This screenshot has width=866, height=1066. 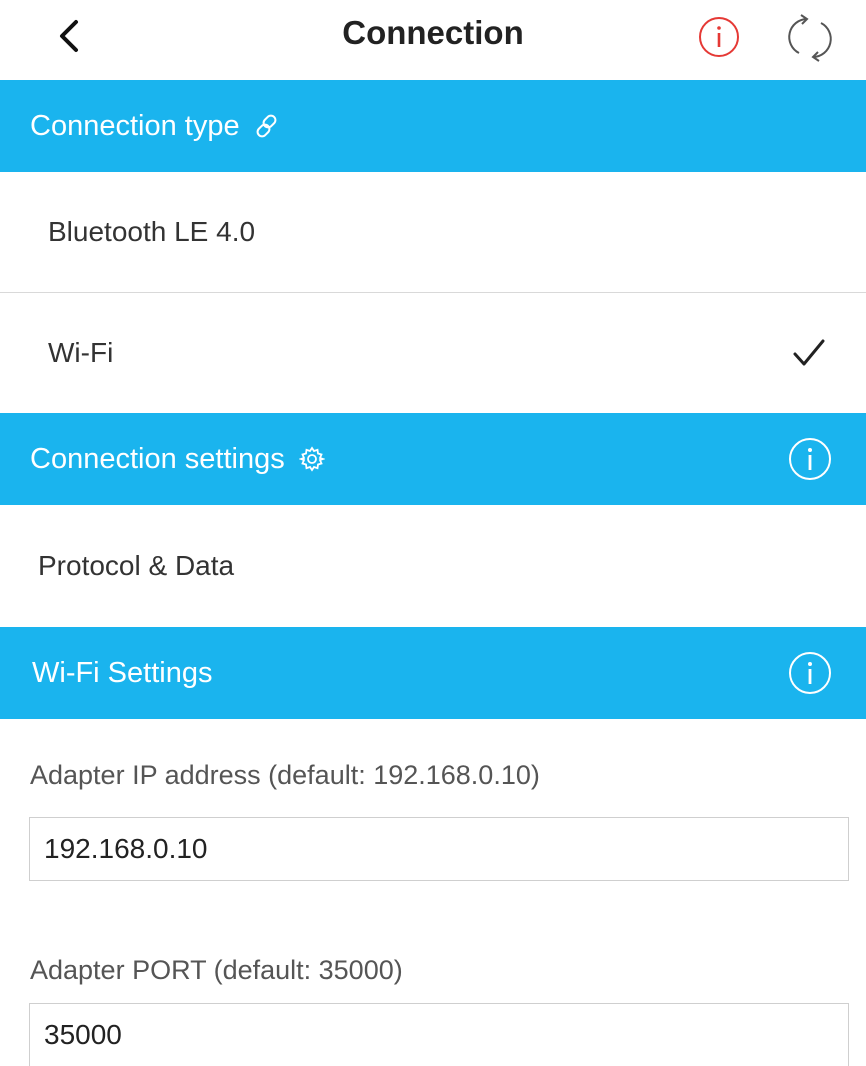 I want to click on wifi-settings-header: Wi-Fi Settings, so click(x=433, y=673).